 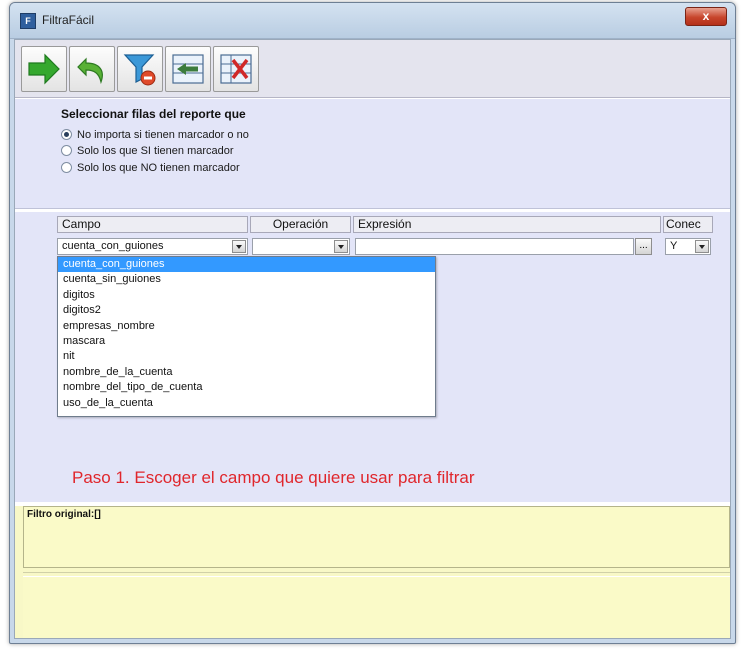 I want to click on radio-with-marker: Solo los que SI tienen marcador, so click(x=147, y=152).